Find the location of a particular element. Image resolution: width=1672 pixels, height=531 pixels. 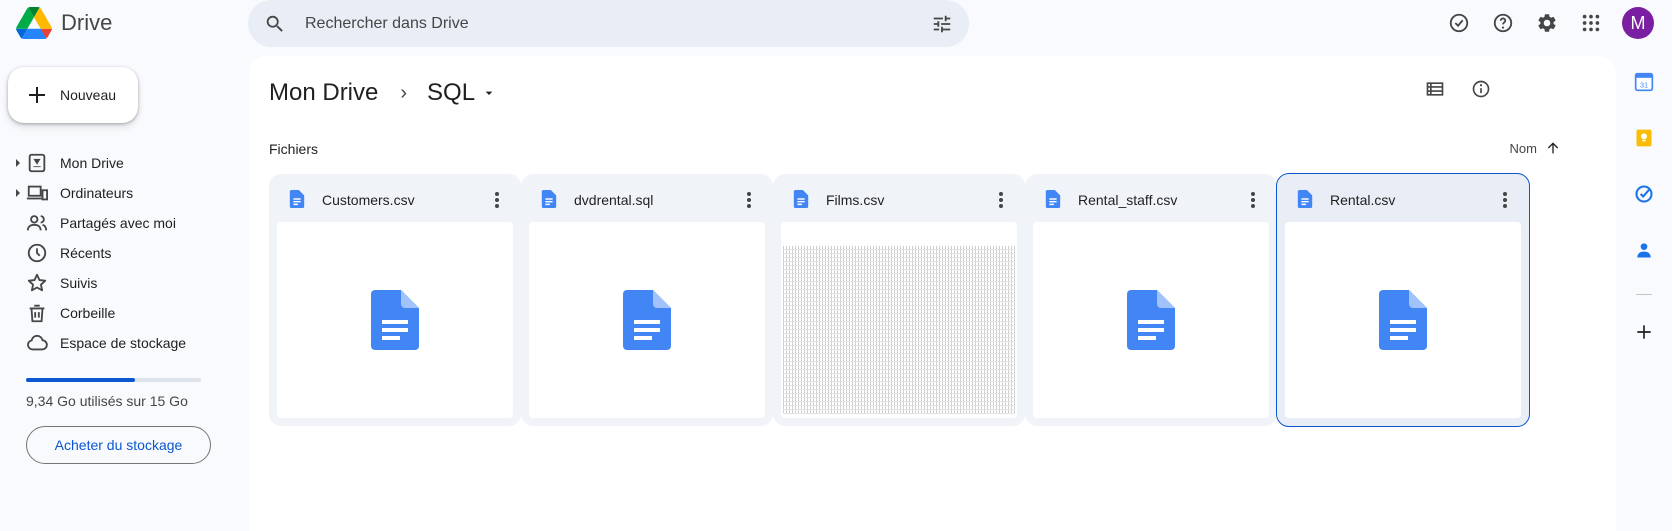

info-icon is located at coordinates (1481, 89).